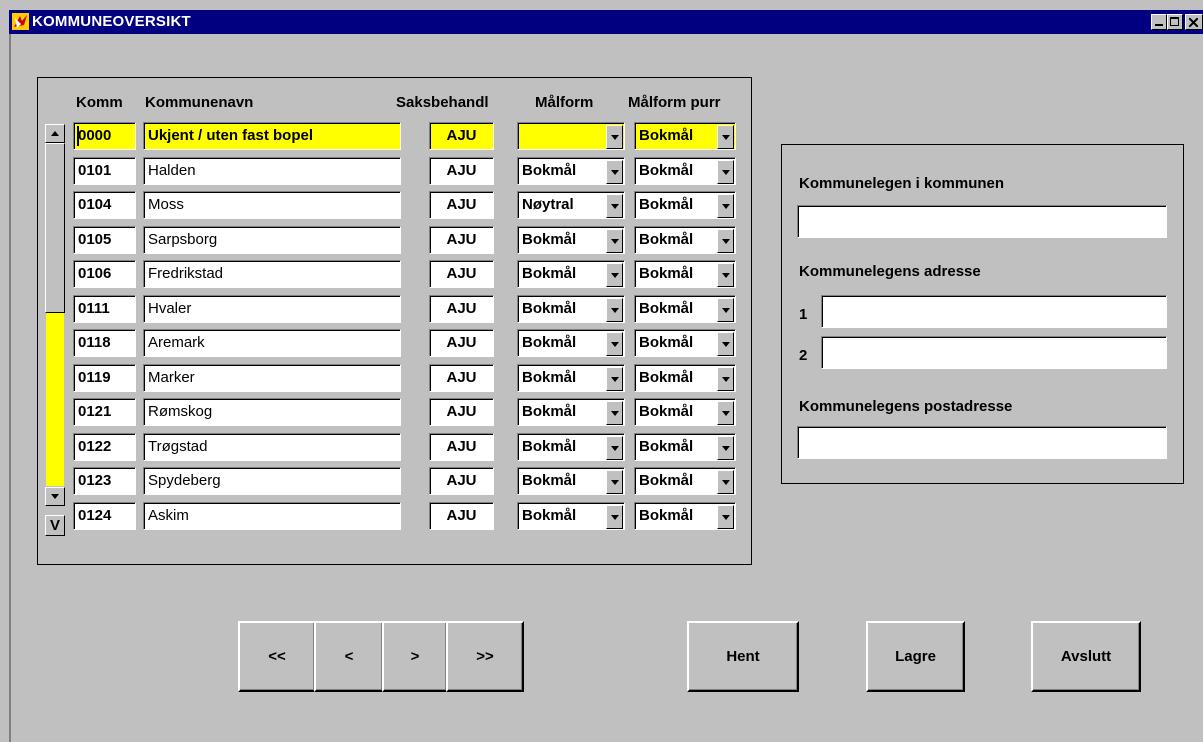  I want to click on komm-cell: 0105, so click(104, 240).